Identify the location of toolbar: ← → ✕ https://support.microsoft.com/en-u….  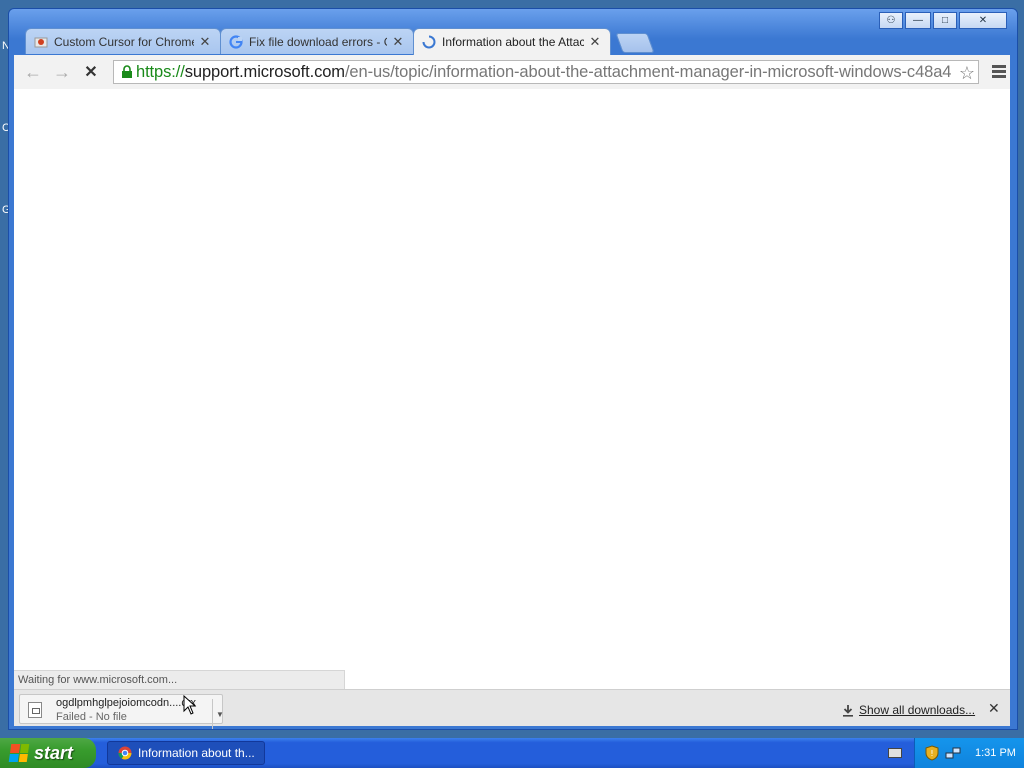
(512, 72).